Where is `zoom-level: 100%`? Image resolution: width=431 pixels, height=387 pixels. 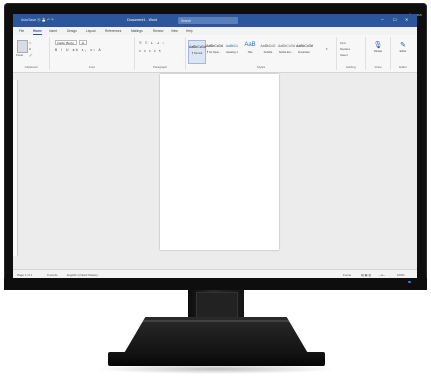 zoom-level: 100% is located at coordinates (401, 275).